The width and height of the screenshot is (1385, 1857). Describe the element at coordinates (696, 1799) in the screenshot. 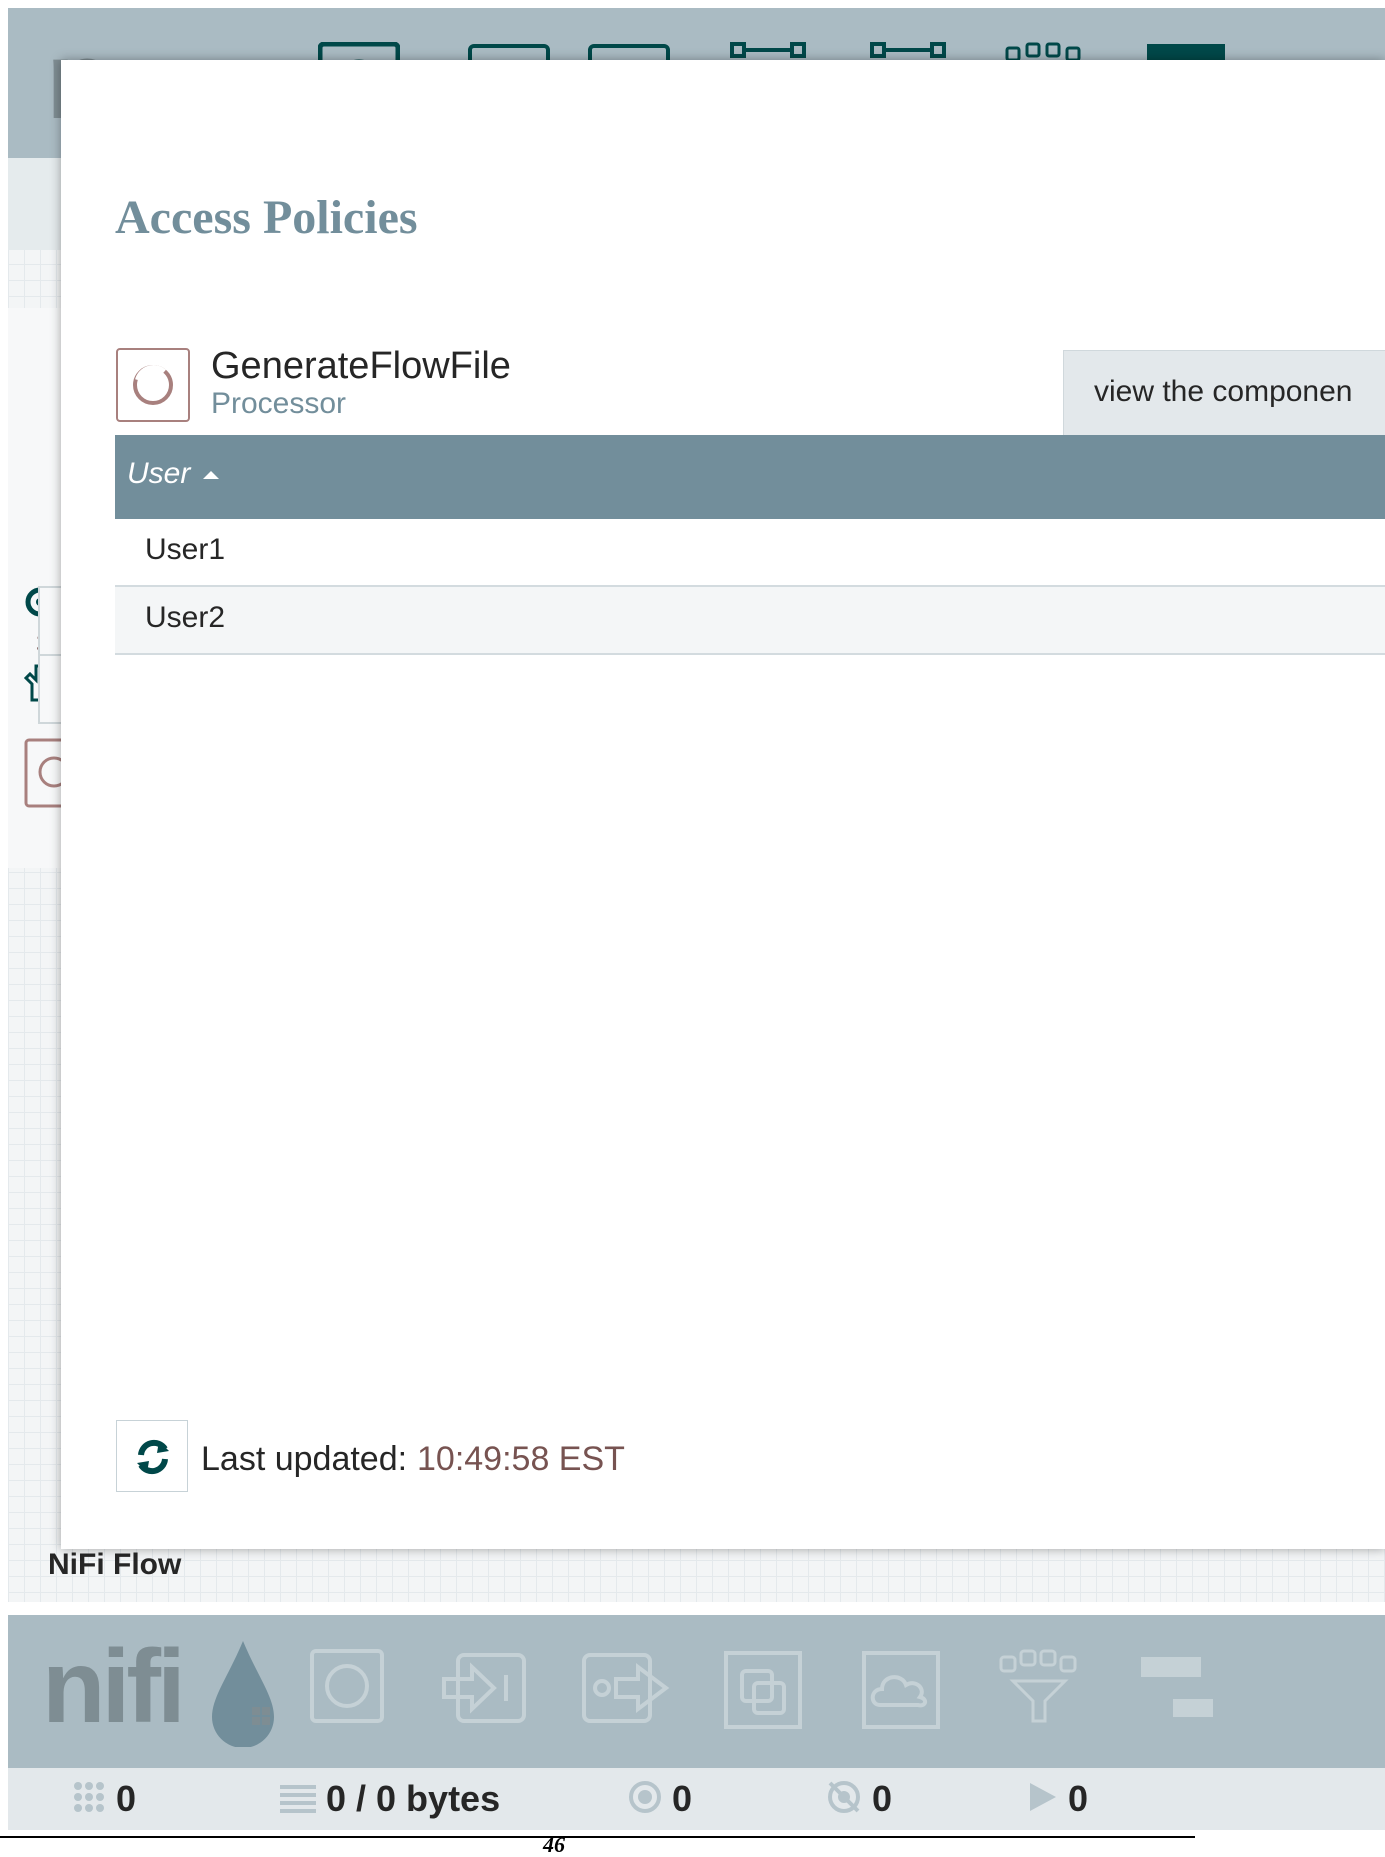

I see `status-bar: 0 0 / 0 bytes 0 0 0` at that location.